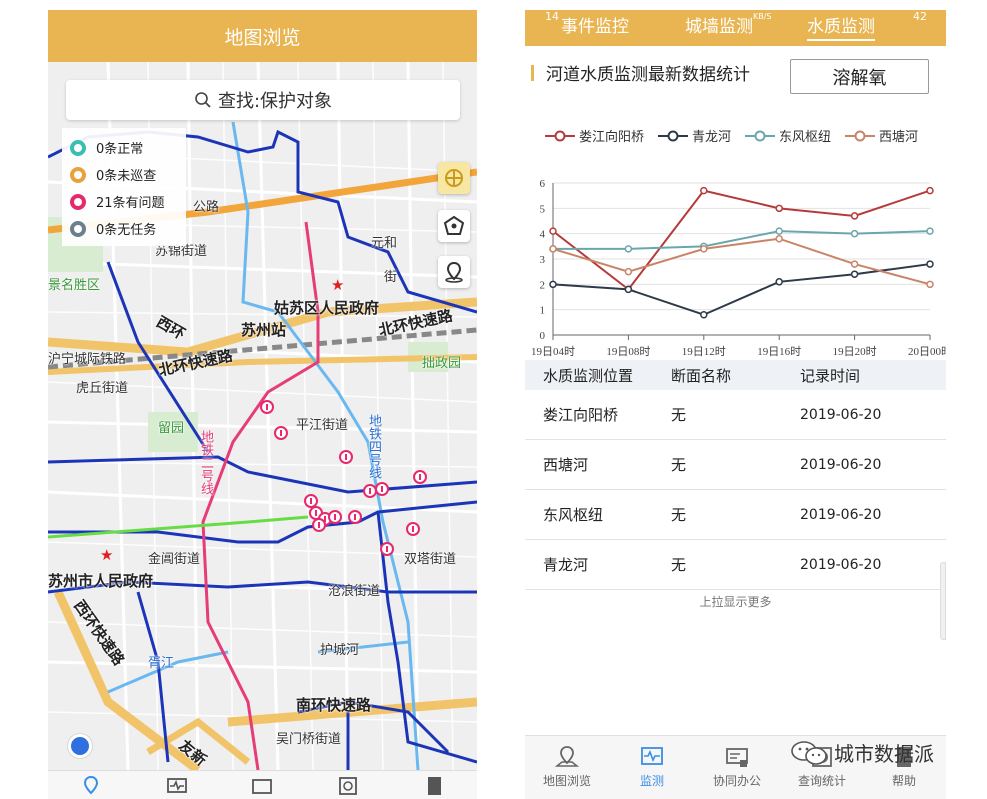 Image resolution: width=987 pixels, height=799 pixels. Describe the element at coordinates (124, 147) in the screenshot. I see `legend-item-normal: 0条正常` at that location.